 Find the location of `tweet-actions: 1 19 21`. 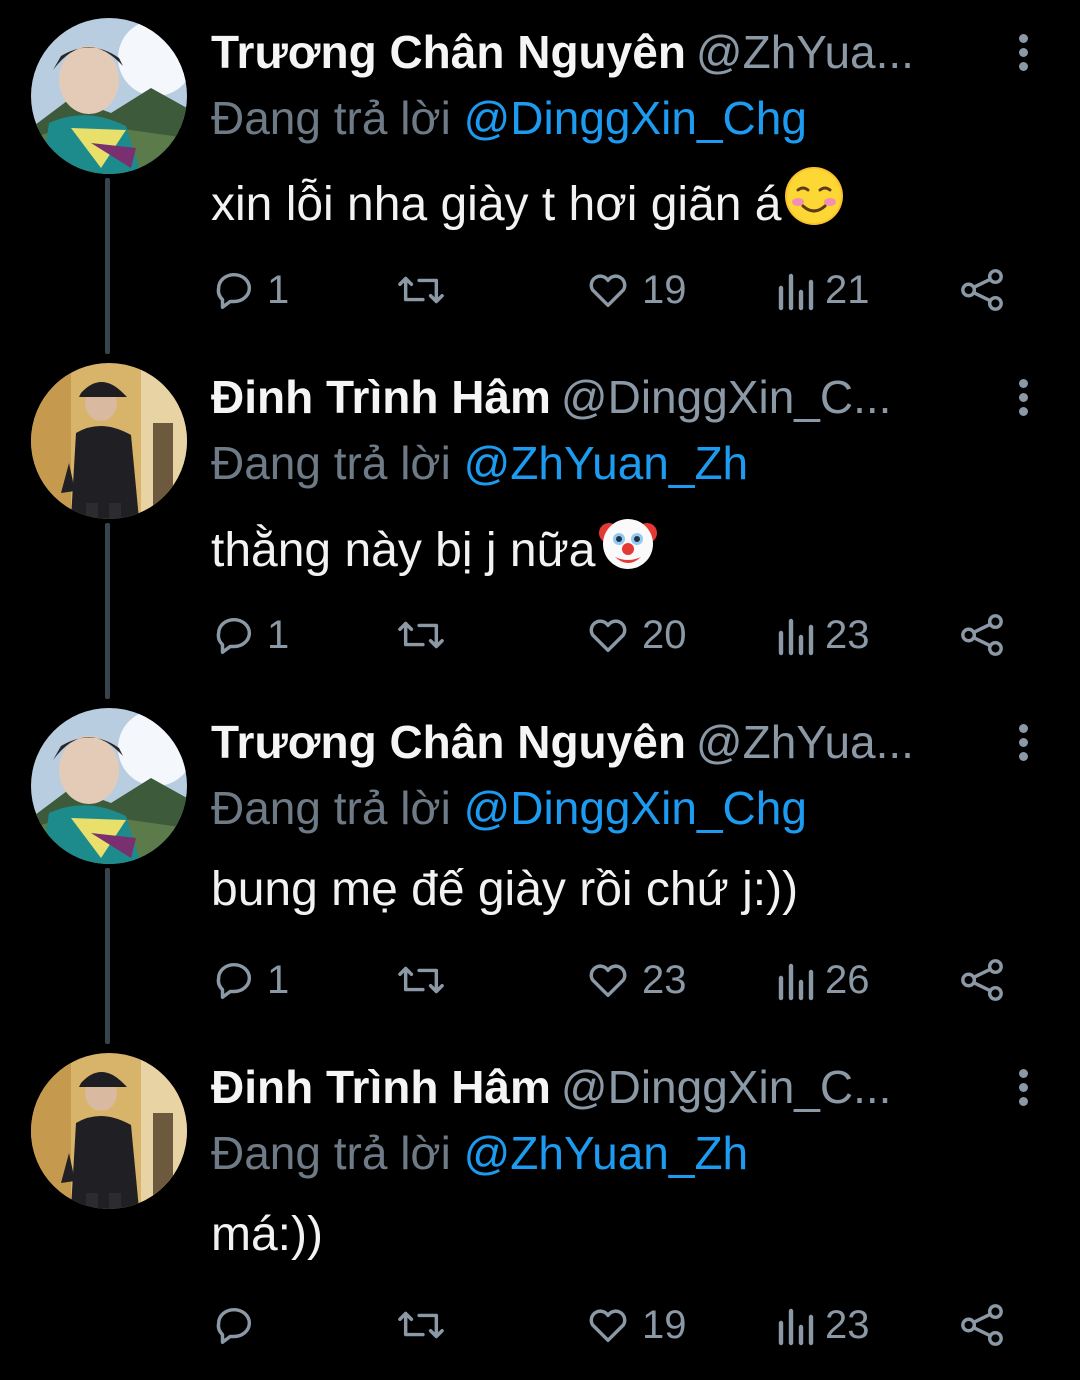

tweet-actions: 1 19 21 is located at coordinates (611, 290).